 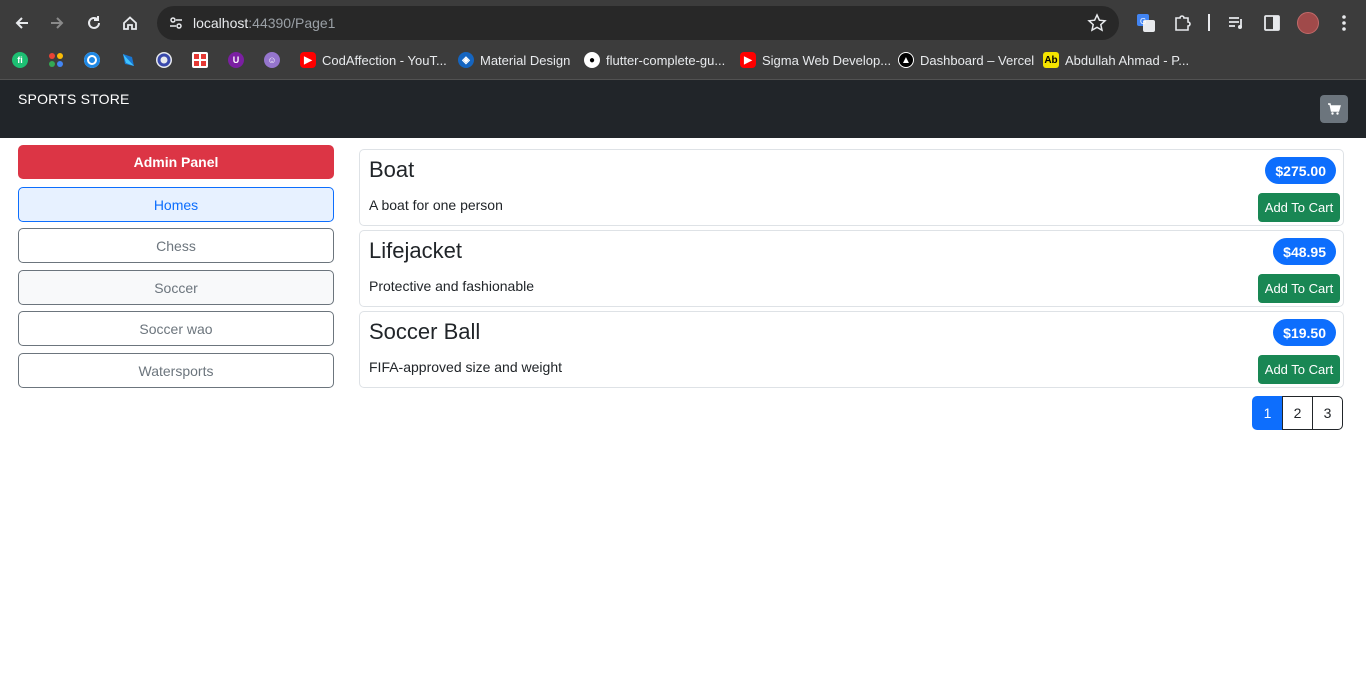 I want to click on more-vert-icon, so click(x=1344, y=23).